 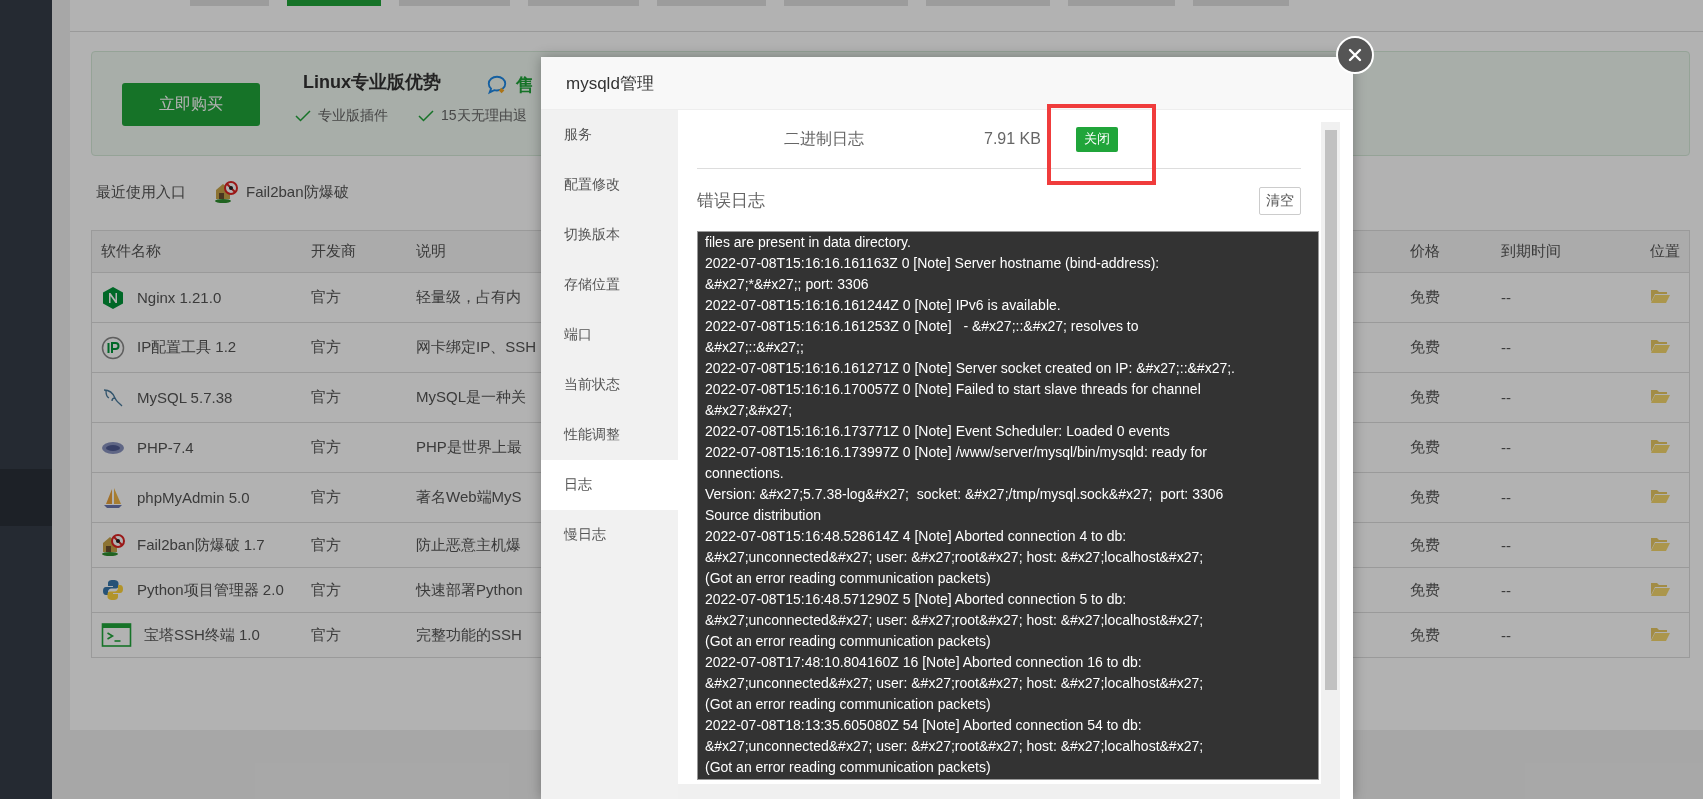 I want to click on menu-item: 存储位置, so click(x=609, y=285).